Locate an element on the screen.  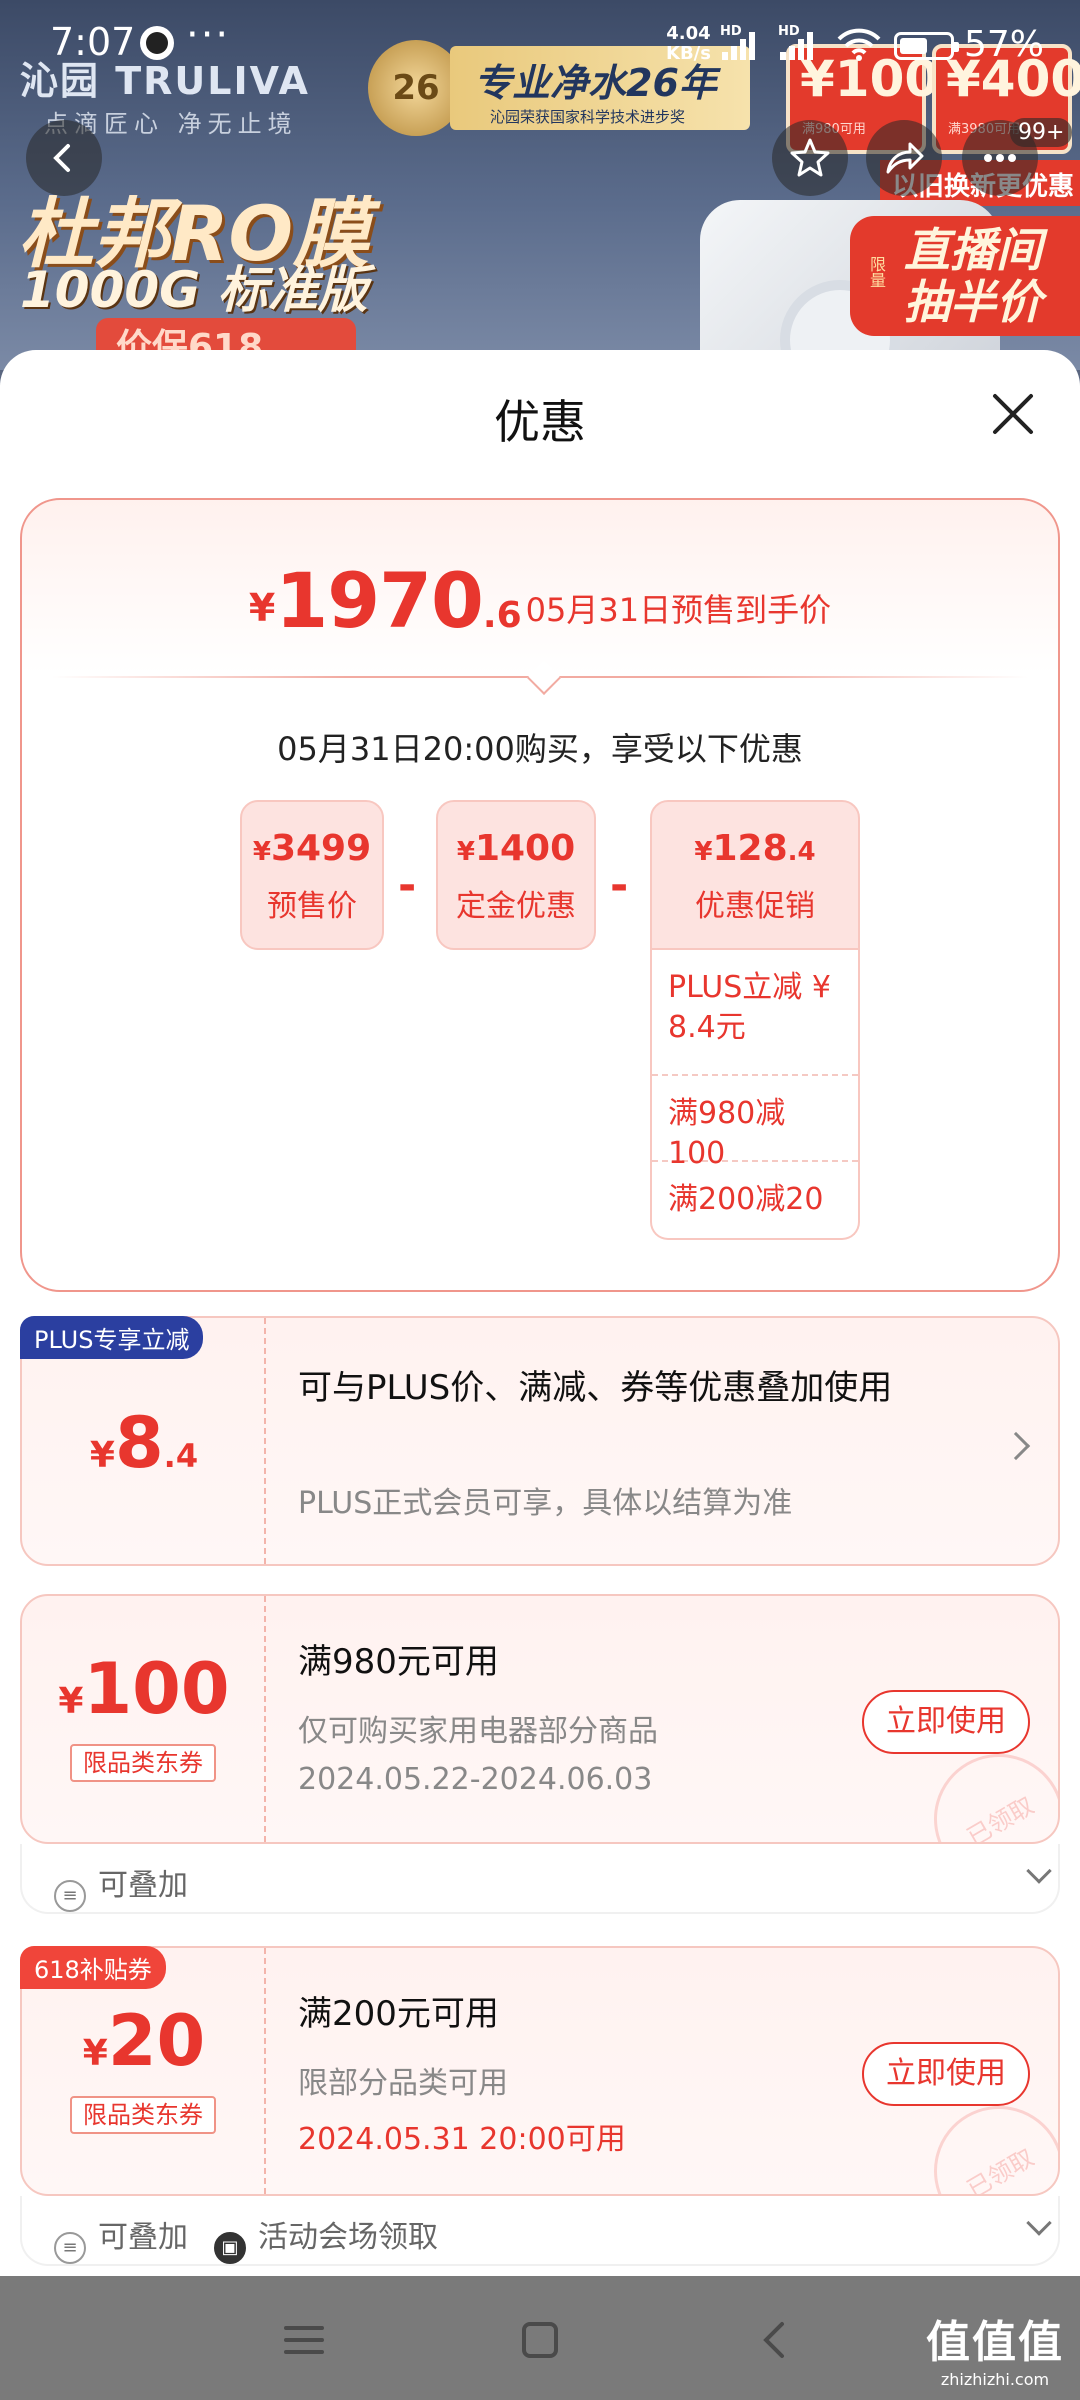
coupon-description: PLUS正式会员可享，具体以结算为准 is located at coordinates (545, 1503).